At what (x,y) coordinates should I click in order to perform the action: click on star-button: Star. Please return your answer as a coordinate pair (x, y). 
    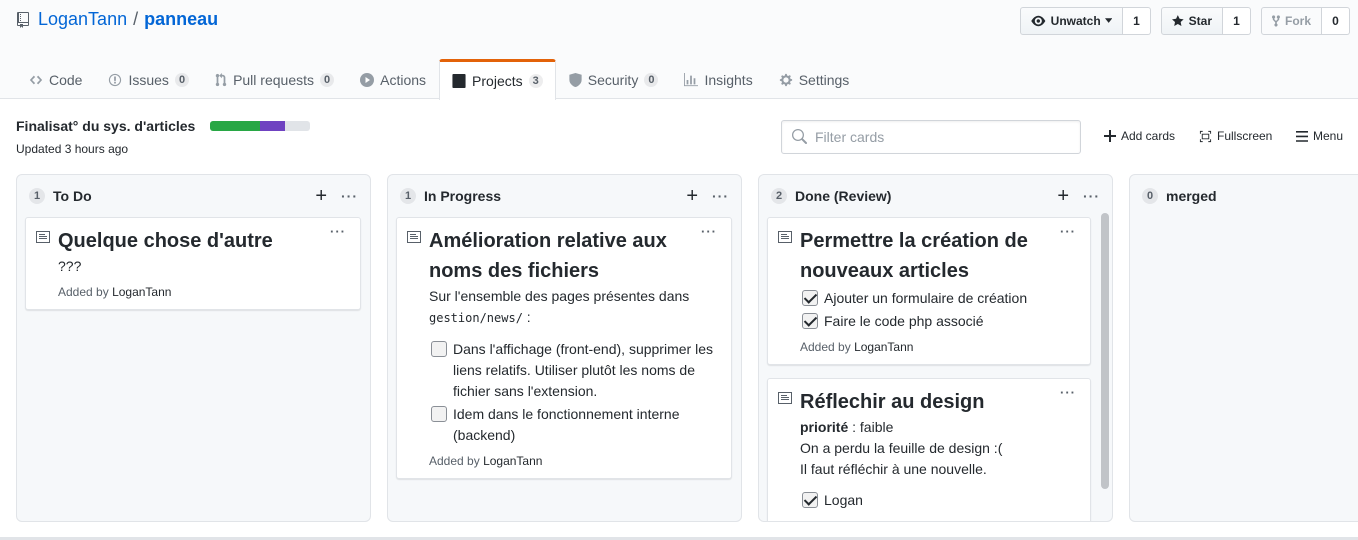
    Looking at the image, I should click on (1192, 21).